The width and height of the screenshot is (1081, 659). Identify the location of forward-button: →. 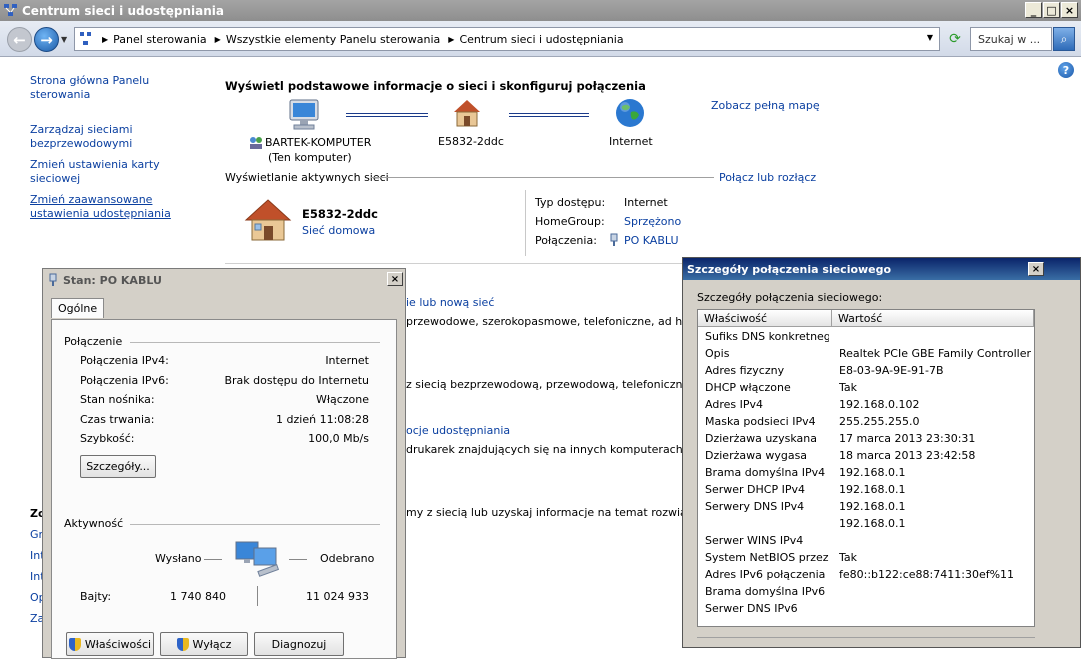
(46, 39).